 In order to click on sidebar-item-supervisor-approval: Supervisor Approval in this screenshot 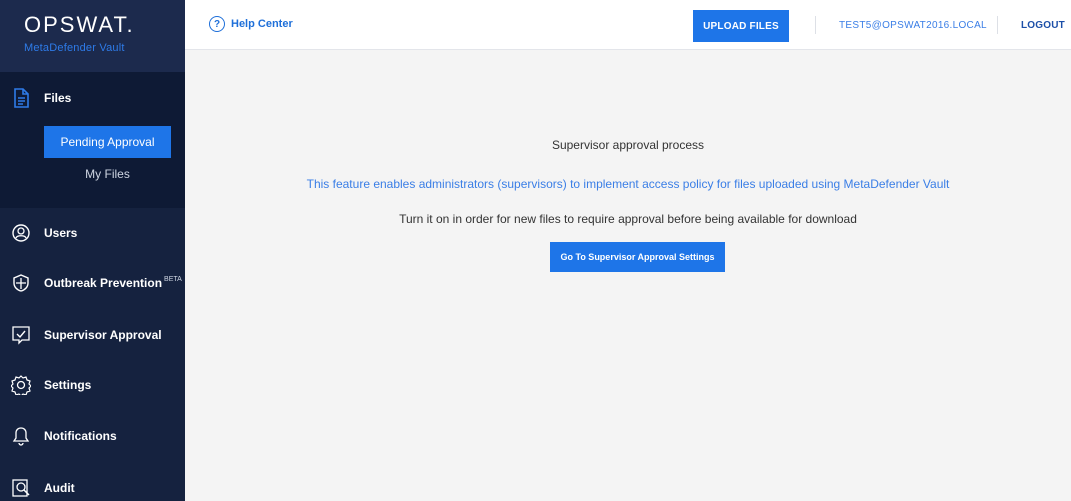, I will do `click(92, 335)`.